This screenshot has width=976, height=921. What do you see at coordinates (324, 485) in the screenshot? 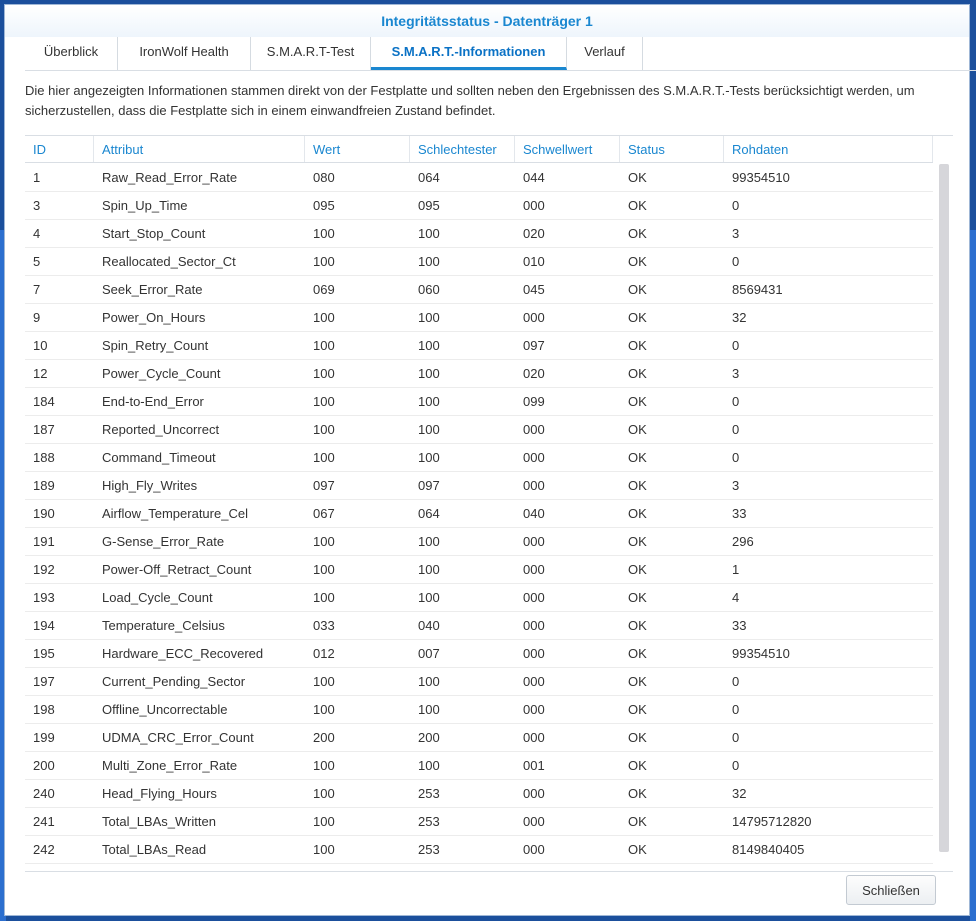
I see `cell-value: 097` at bounding box center [324, 485].